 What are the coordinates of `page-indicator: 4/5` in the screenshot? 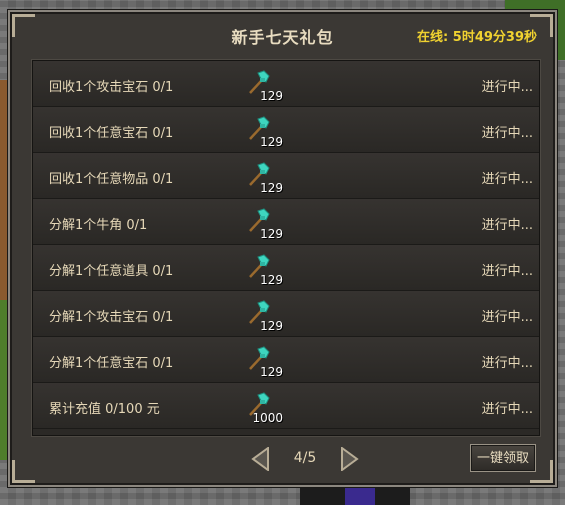 It's located at (305, 458).